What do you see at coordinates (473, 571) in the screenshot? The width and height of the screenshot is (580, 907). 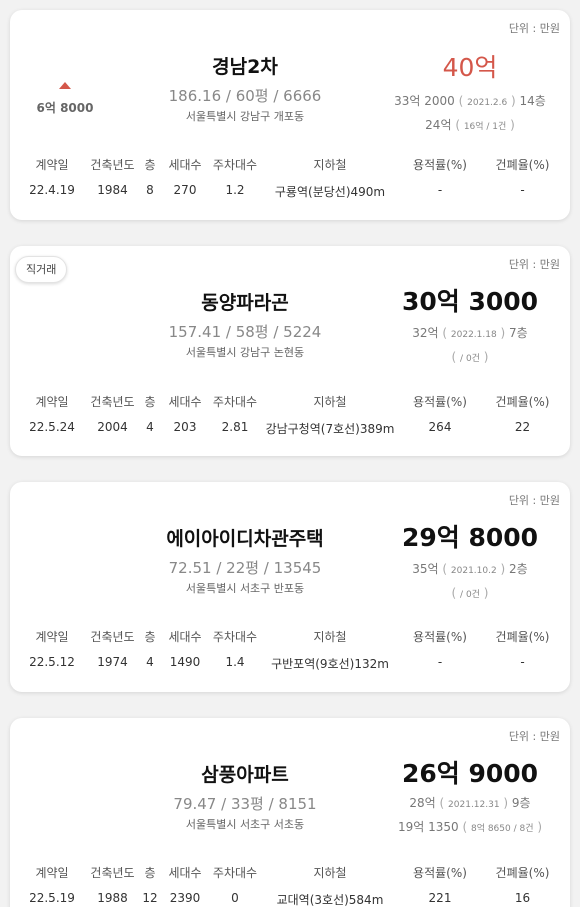 I see `previous-date: 2021.10.2` at bounding box center [473, 571].